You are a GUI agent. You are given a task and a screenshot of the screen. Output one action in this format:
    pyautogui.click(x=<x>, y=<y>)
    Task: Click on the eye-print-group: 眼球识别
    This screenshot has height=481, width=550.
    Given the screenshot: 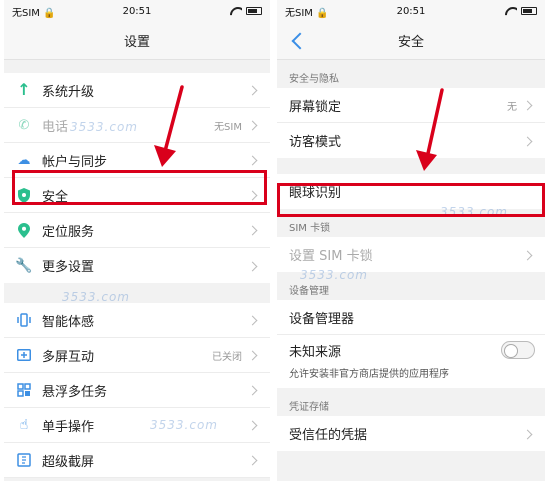 What is the action you would take?
    pyautogui.click(x=411, y=191)
    